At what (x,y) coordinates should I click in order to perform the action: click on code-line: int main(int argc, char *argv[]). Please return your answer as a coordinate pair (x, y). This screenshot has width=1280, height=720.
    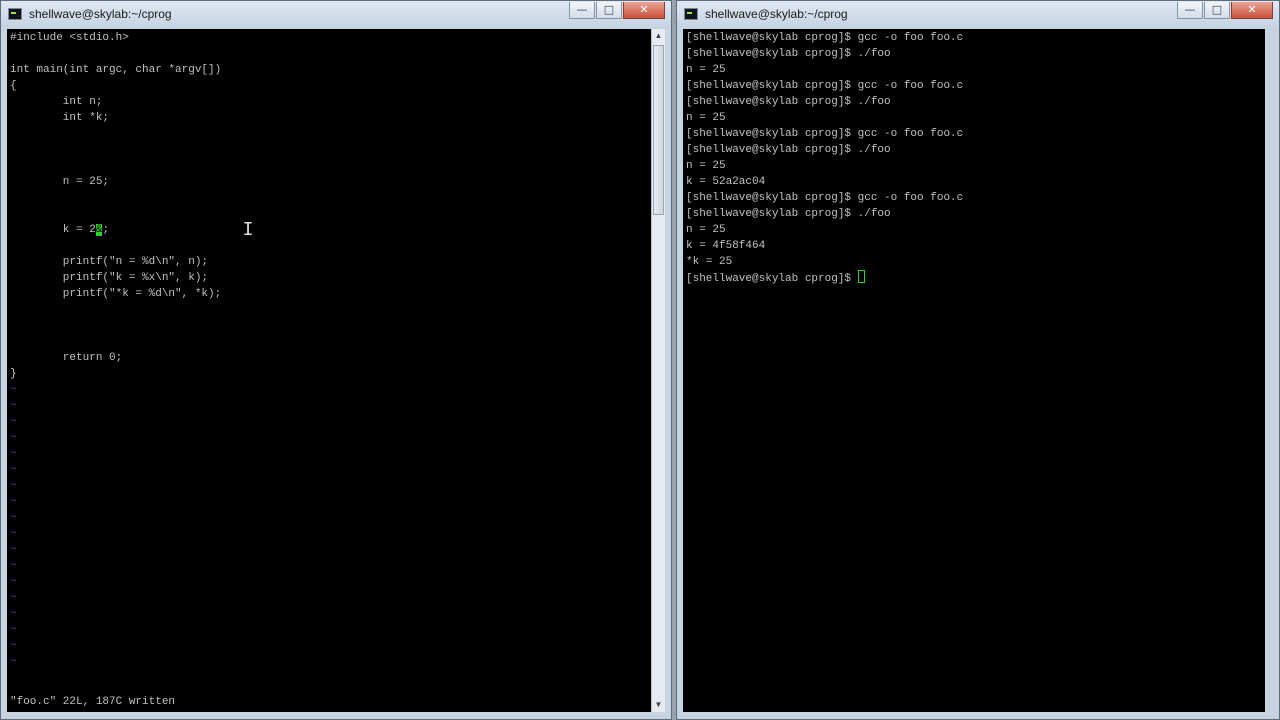
    Looking at the image, I should click on (115, 70).